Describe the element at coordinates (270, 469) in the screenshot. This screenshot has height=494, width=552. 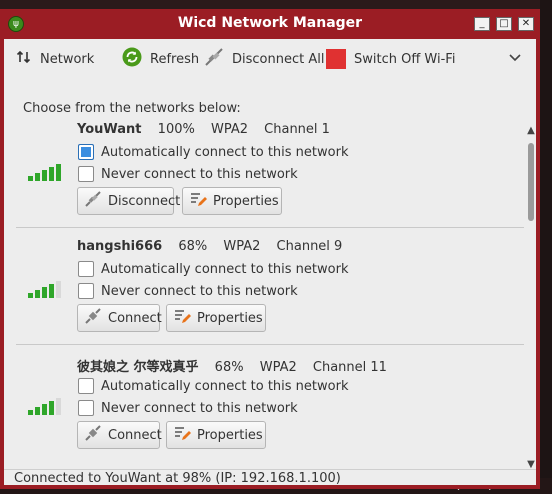
I see `status-divider` at that location.